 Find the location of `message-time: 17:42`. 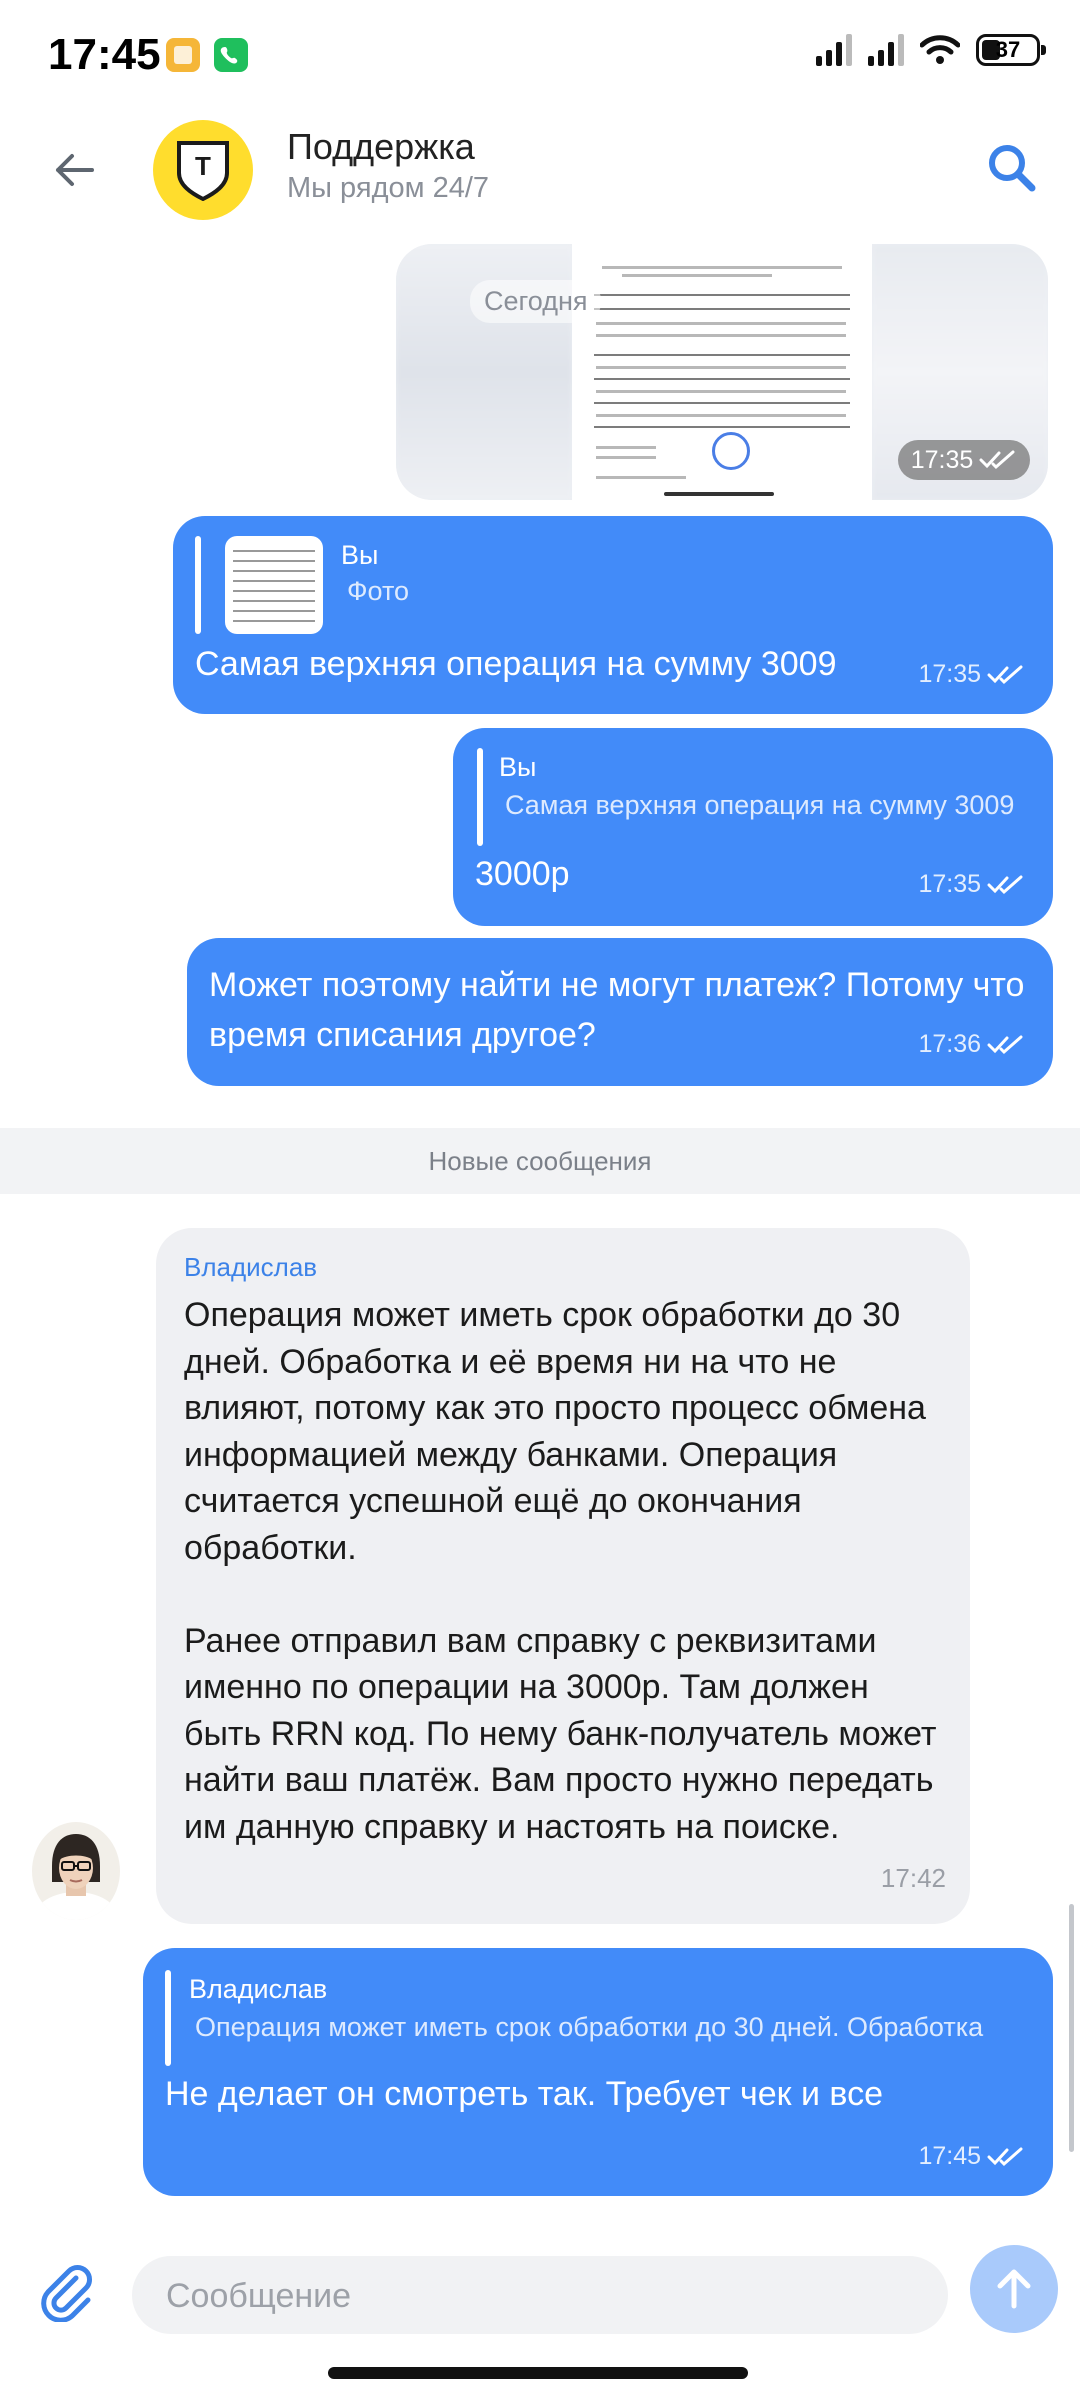

message-time: 17:42 is located at coordinates (913, 1878).